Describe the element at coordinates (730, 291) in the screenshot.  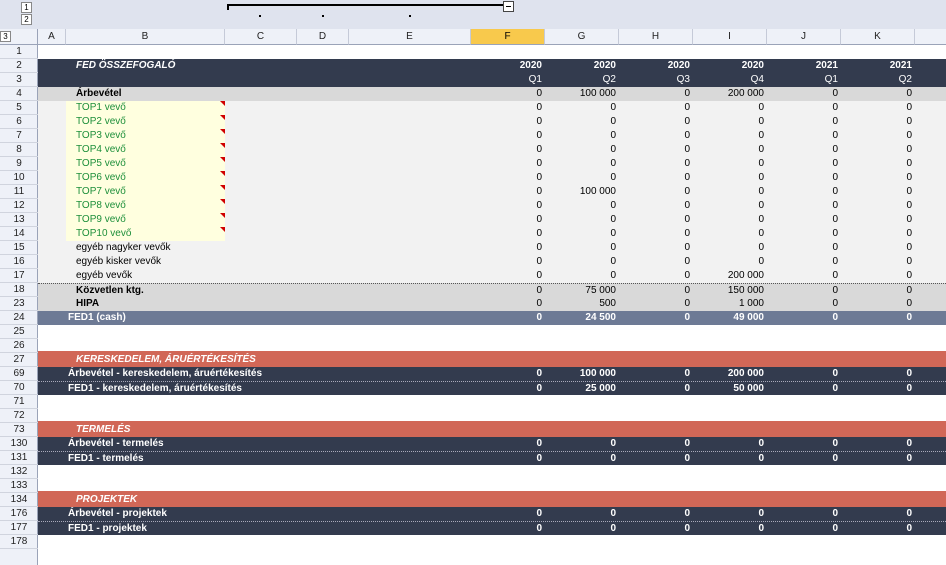
I see `value-cell: 150 000` at that location.